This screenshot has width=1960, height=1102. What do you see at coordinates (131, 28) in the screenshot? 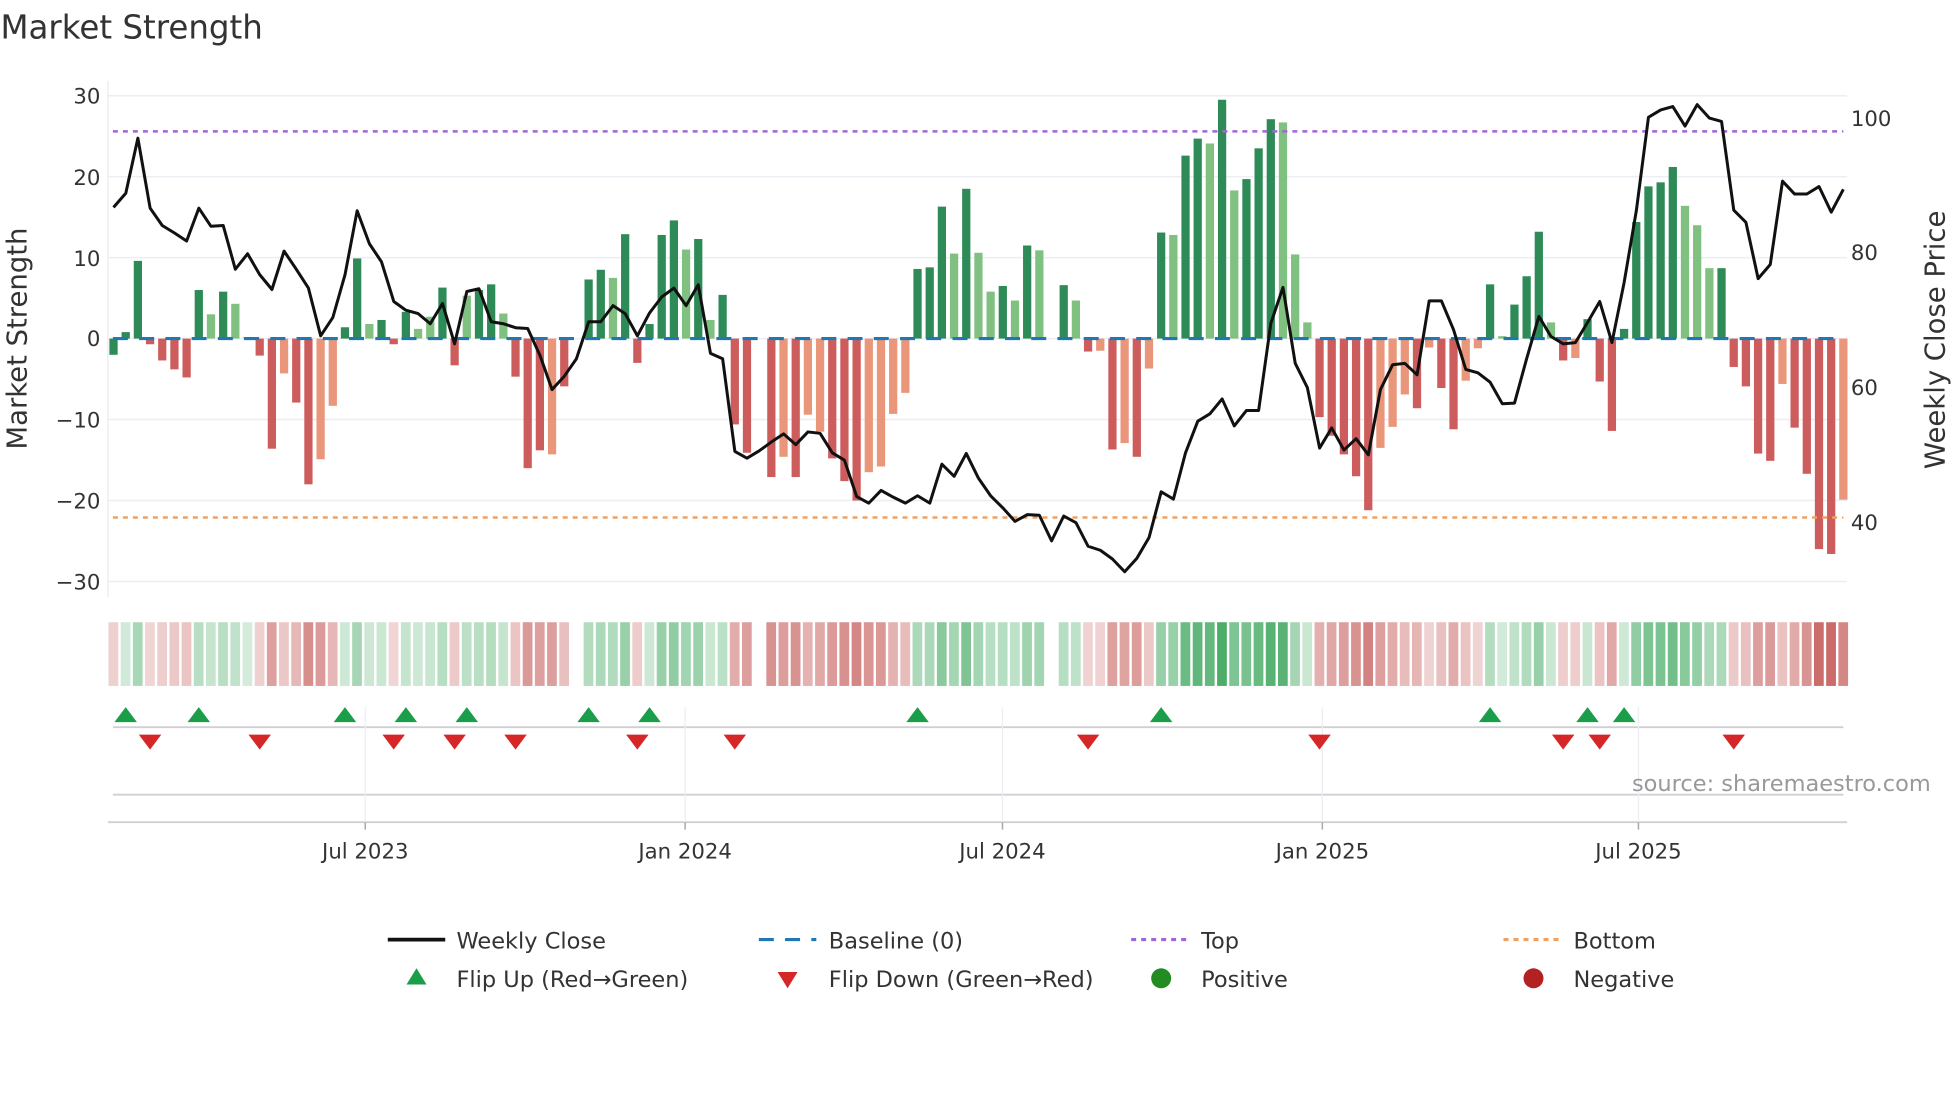
I see `chart-title: Market Strength` at bounding box center [131, 28].